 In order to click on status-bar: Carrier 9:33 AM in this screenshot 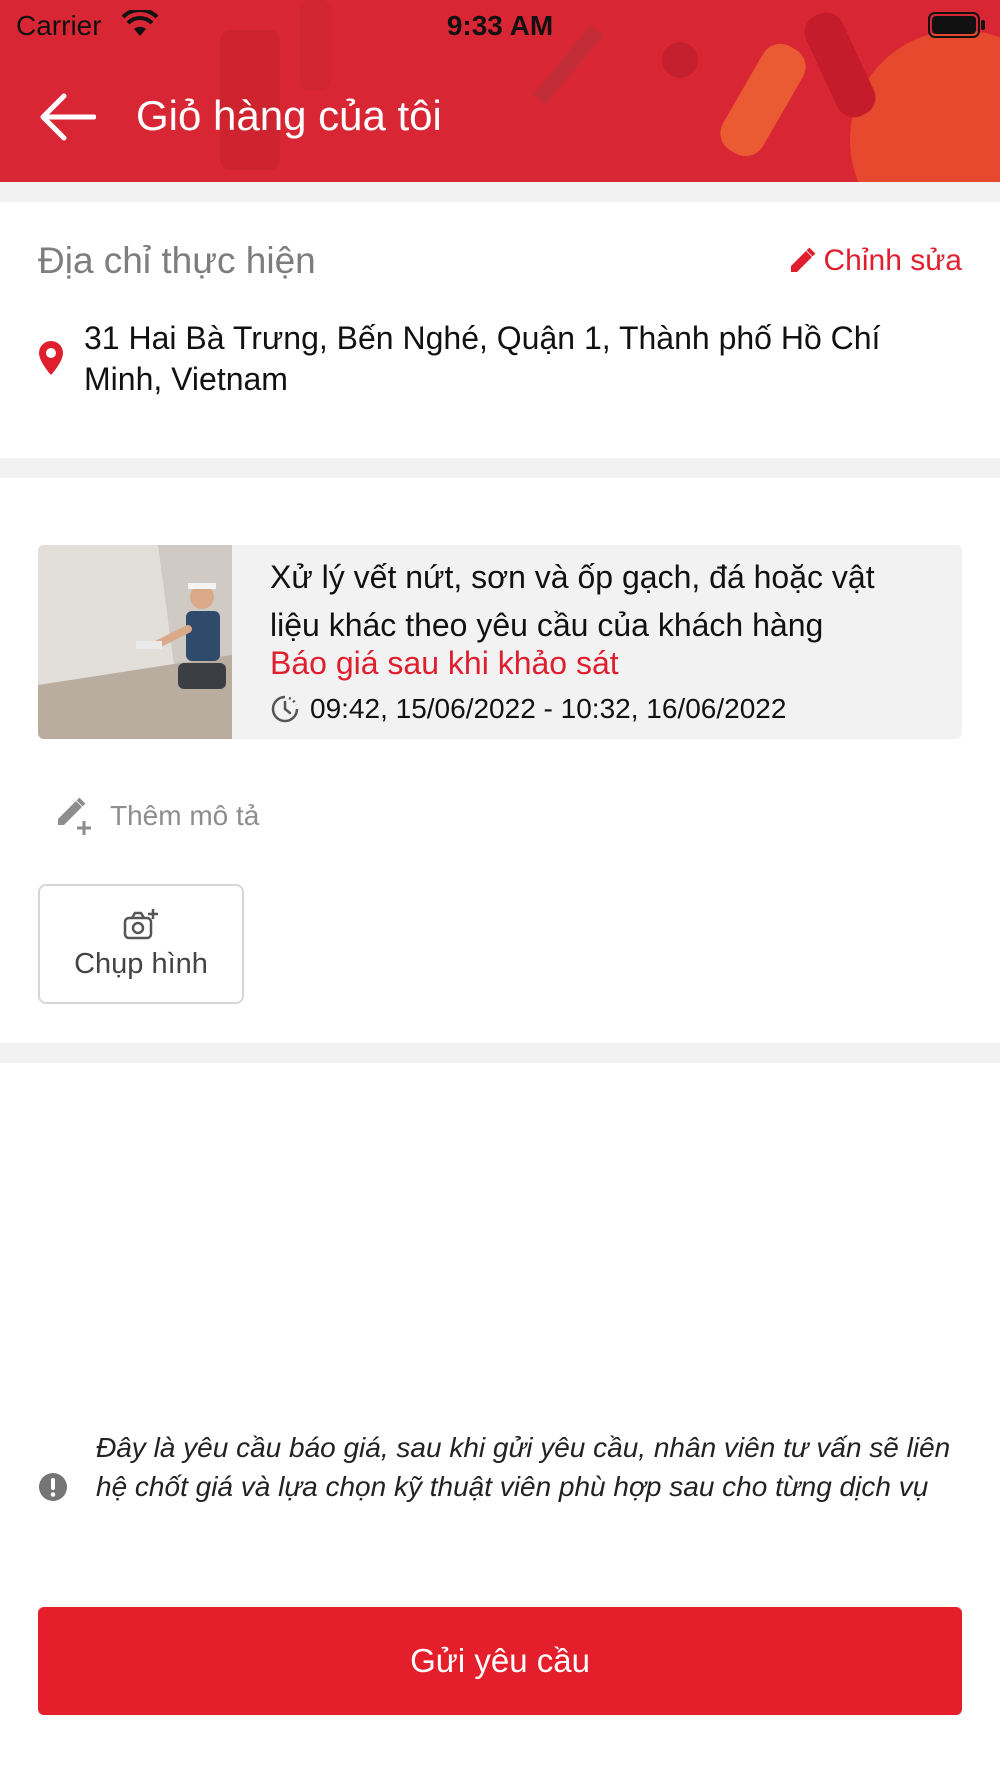, I will do `click(500, 25)`.